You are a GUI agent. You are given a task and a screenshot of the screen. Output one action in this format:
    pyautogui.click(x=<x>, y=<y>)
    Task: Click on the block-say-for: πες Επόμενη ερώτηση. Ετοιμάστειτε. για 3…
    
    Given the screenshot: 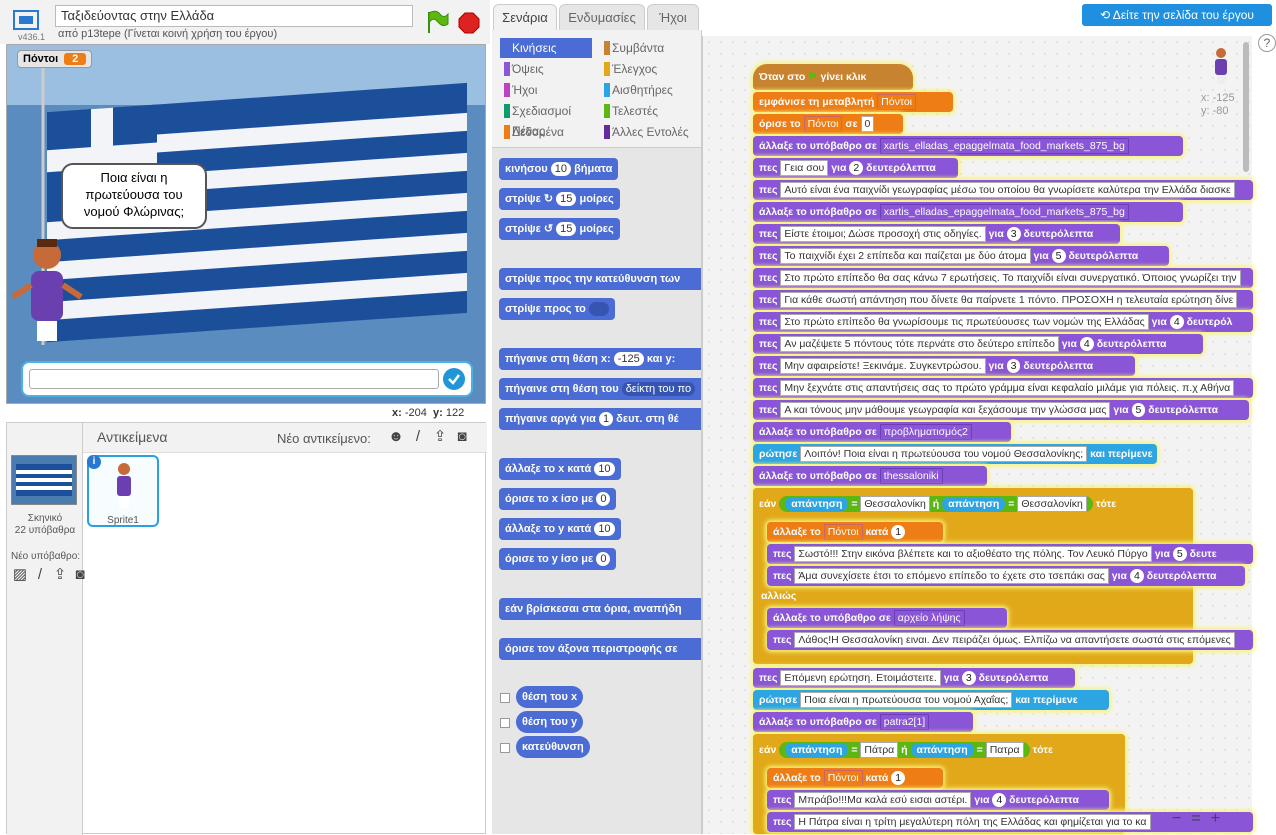 What is the action you would take?
    pyautogui.click(x=914, y=678)
    